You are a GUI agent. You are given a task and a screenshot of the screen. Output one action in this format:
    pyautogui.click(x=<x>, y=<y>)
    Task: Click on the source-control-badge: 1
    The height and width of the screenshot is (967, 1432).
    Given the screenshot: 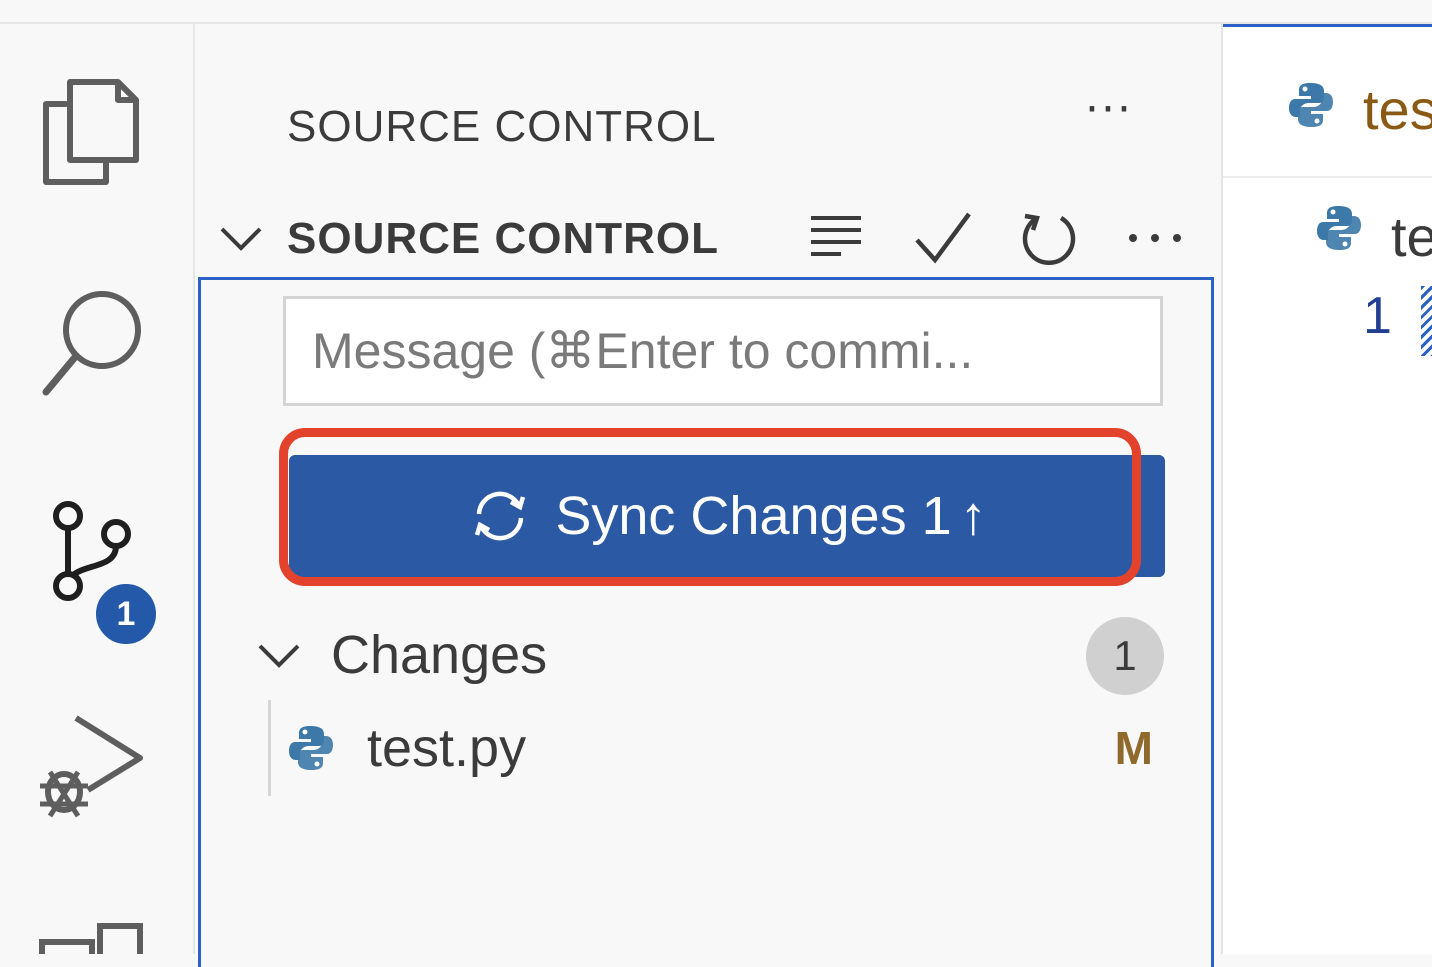 What is the action you would take?
    pyautogui.click(x=126, y=614)
    